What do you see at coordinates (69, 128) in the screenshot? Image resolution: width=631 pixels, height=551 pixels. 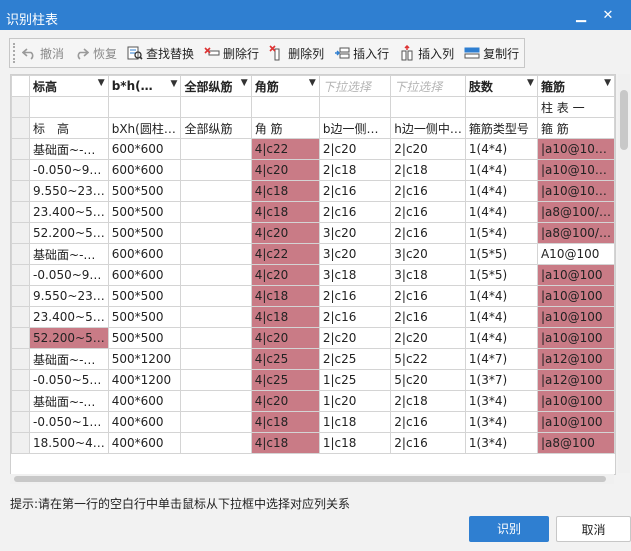 I see `table-cell: 标 高` at bounding box center [69, 128].